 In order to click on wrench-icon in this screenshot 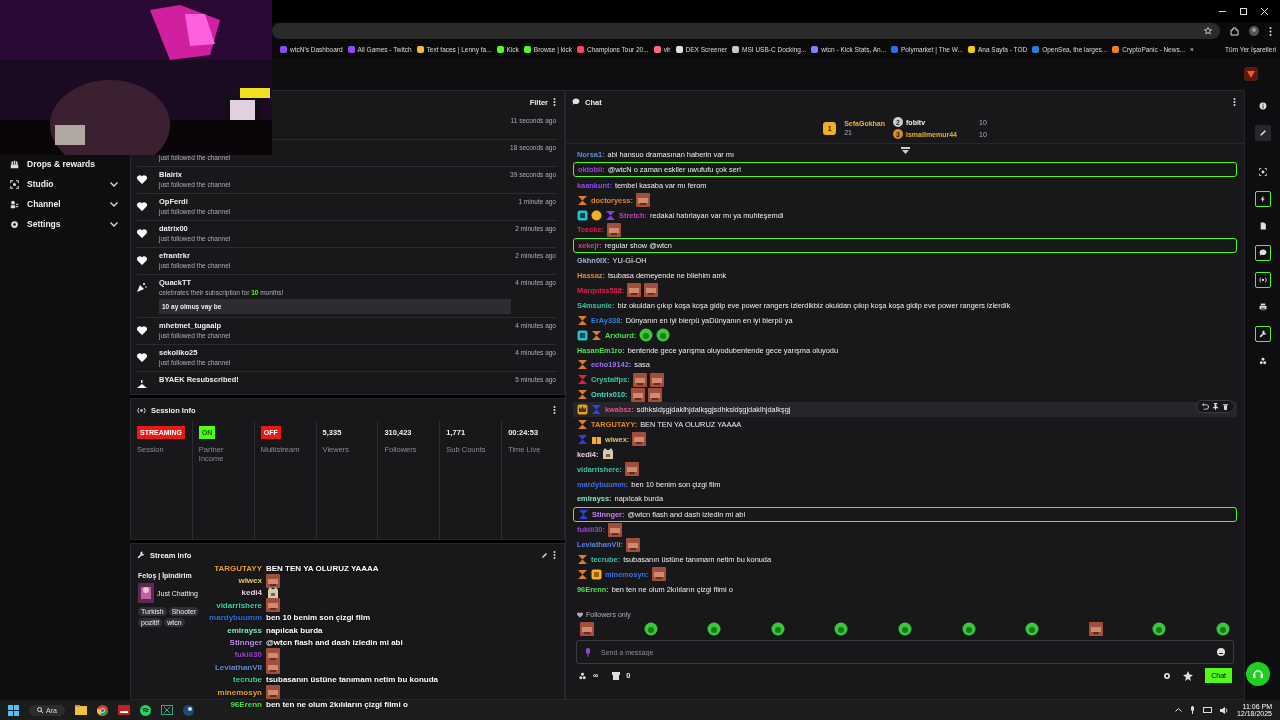, I will do `click(1262, 334)`.